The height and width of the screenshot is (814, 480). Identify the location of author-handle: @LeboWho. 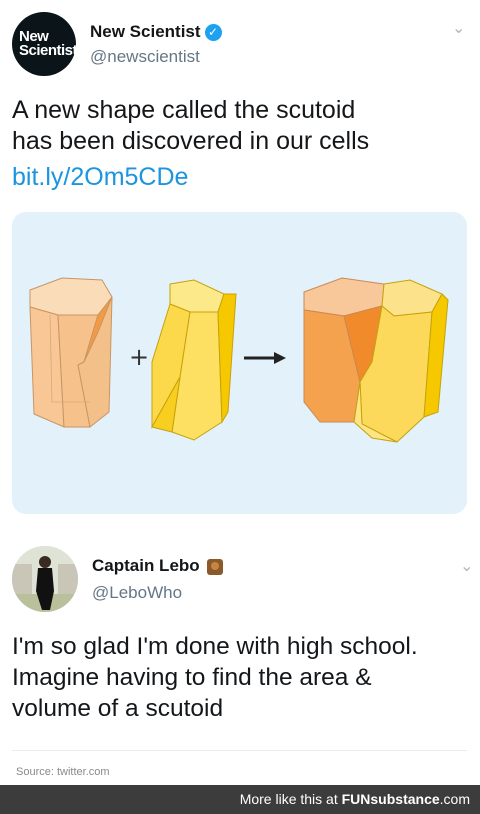
(137, 593).